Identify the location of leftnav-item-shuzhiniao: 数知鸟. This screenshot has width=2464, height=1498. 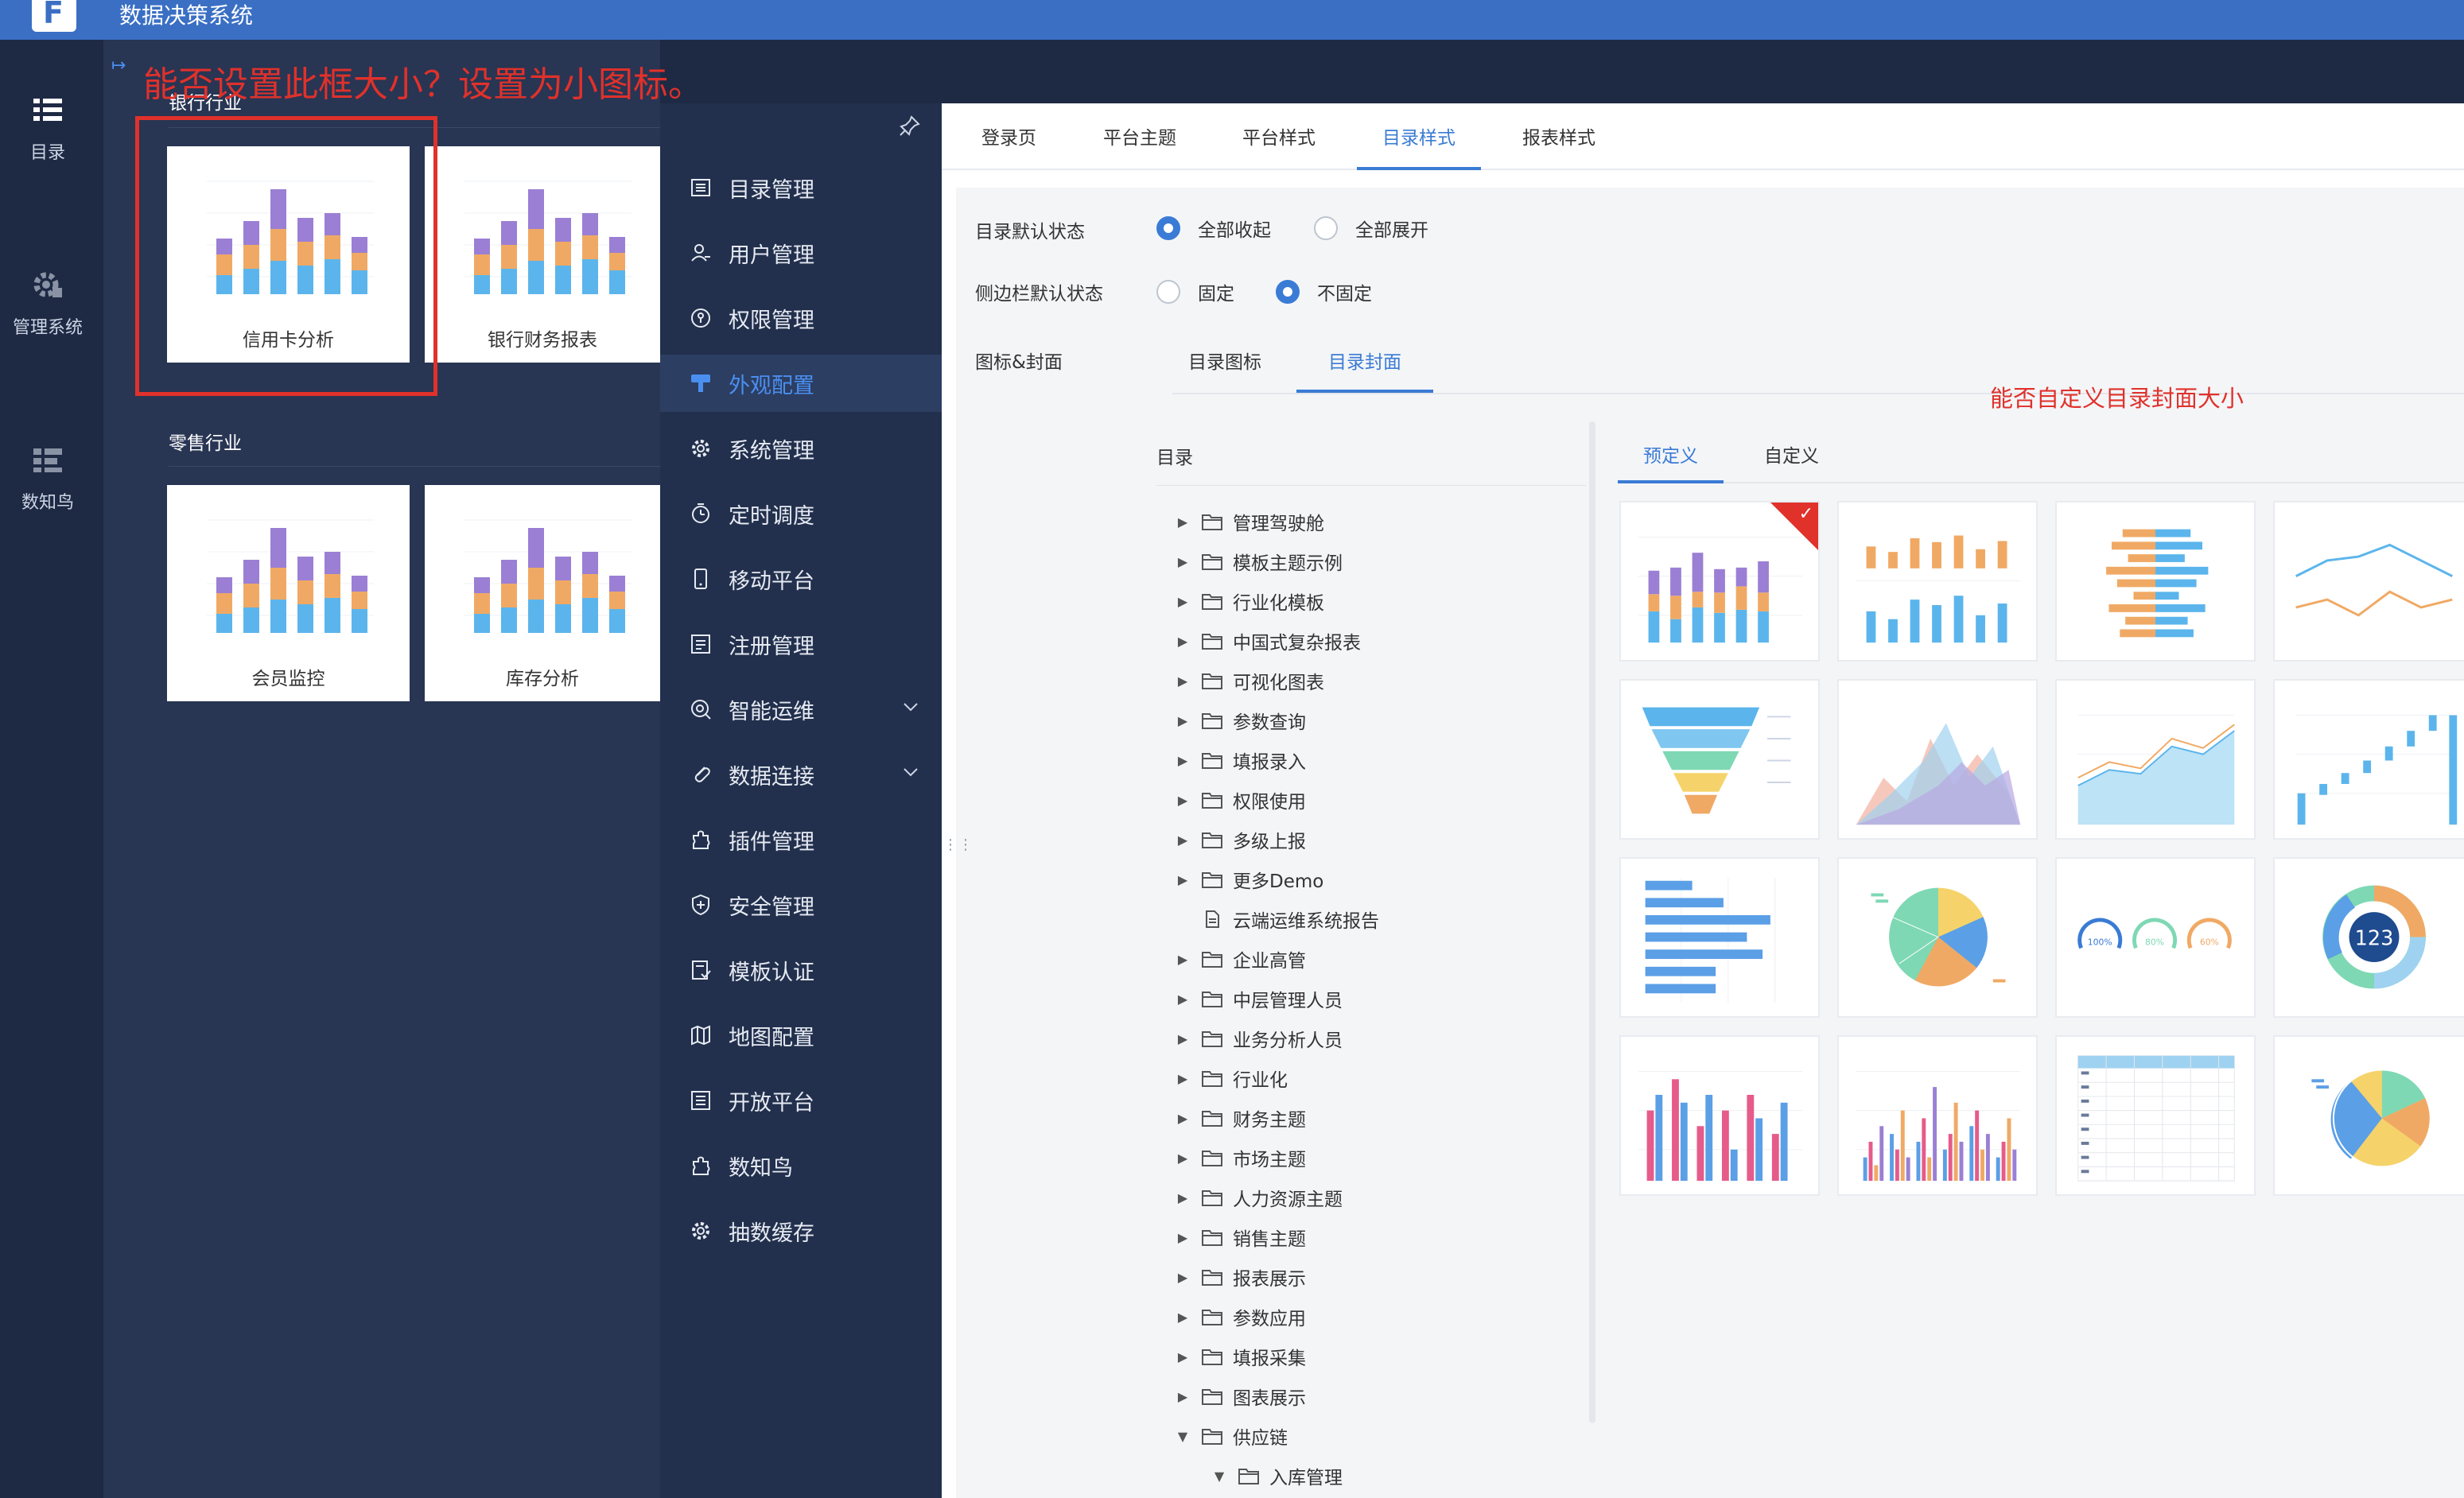
(47, 478).